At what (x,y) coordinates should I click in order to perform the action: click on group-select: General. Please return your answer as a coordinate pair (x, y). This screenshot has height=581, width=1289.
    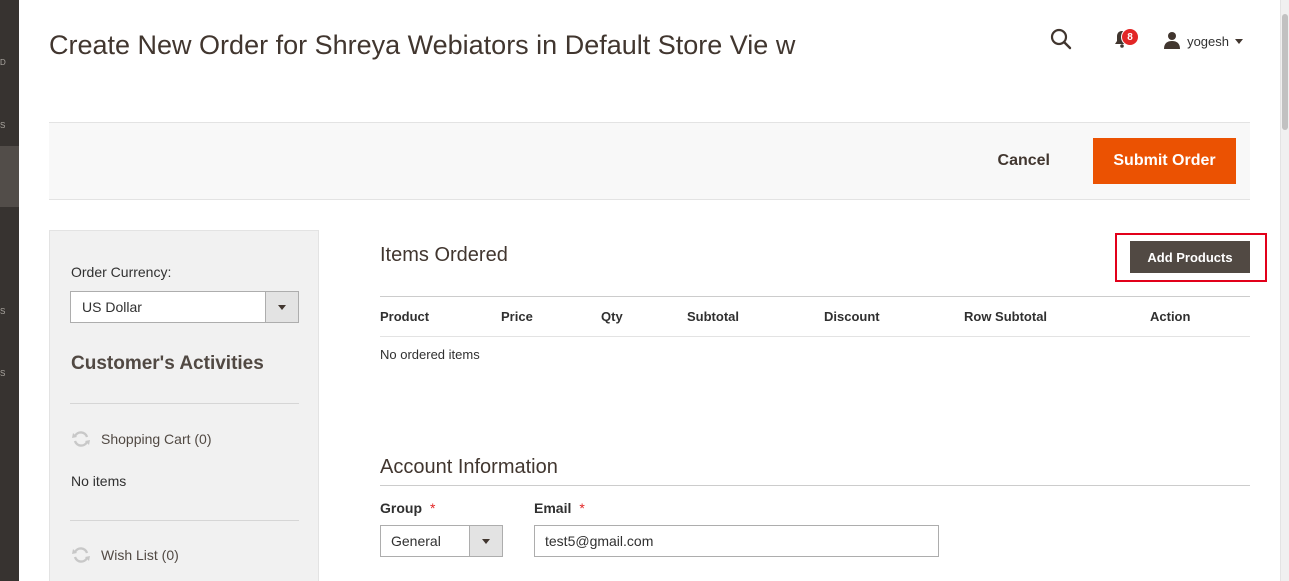
    Looking at the image, I should click on (441, 541).